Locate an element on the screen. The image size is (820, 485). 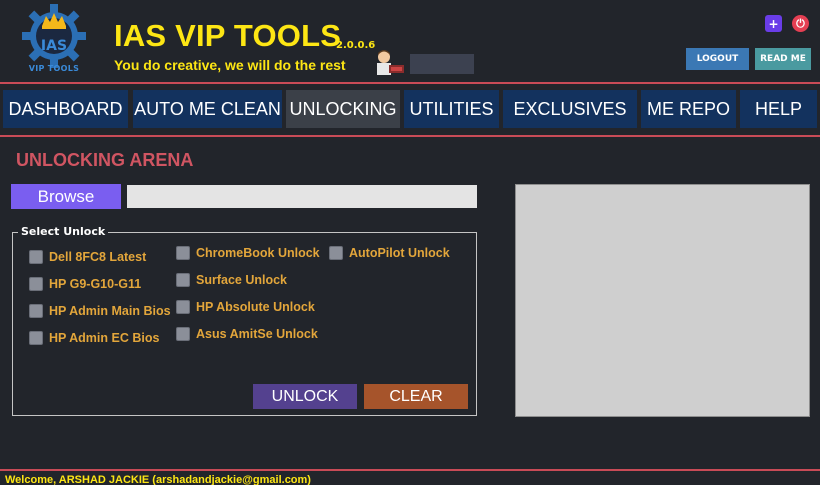
readme-button: READ ME is located at coordinates (783, 59).